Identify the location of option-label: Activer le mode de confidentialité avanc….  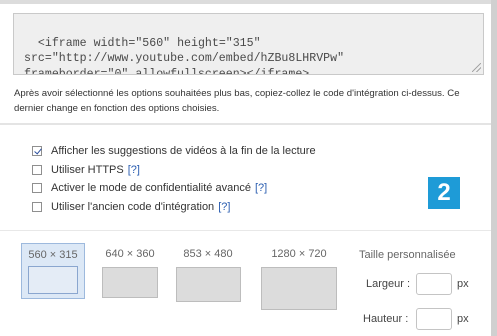
(151, 188).